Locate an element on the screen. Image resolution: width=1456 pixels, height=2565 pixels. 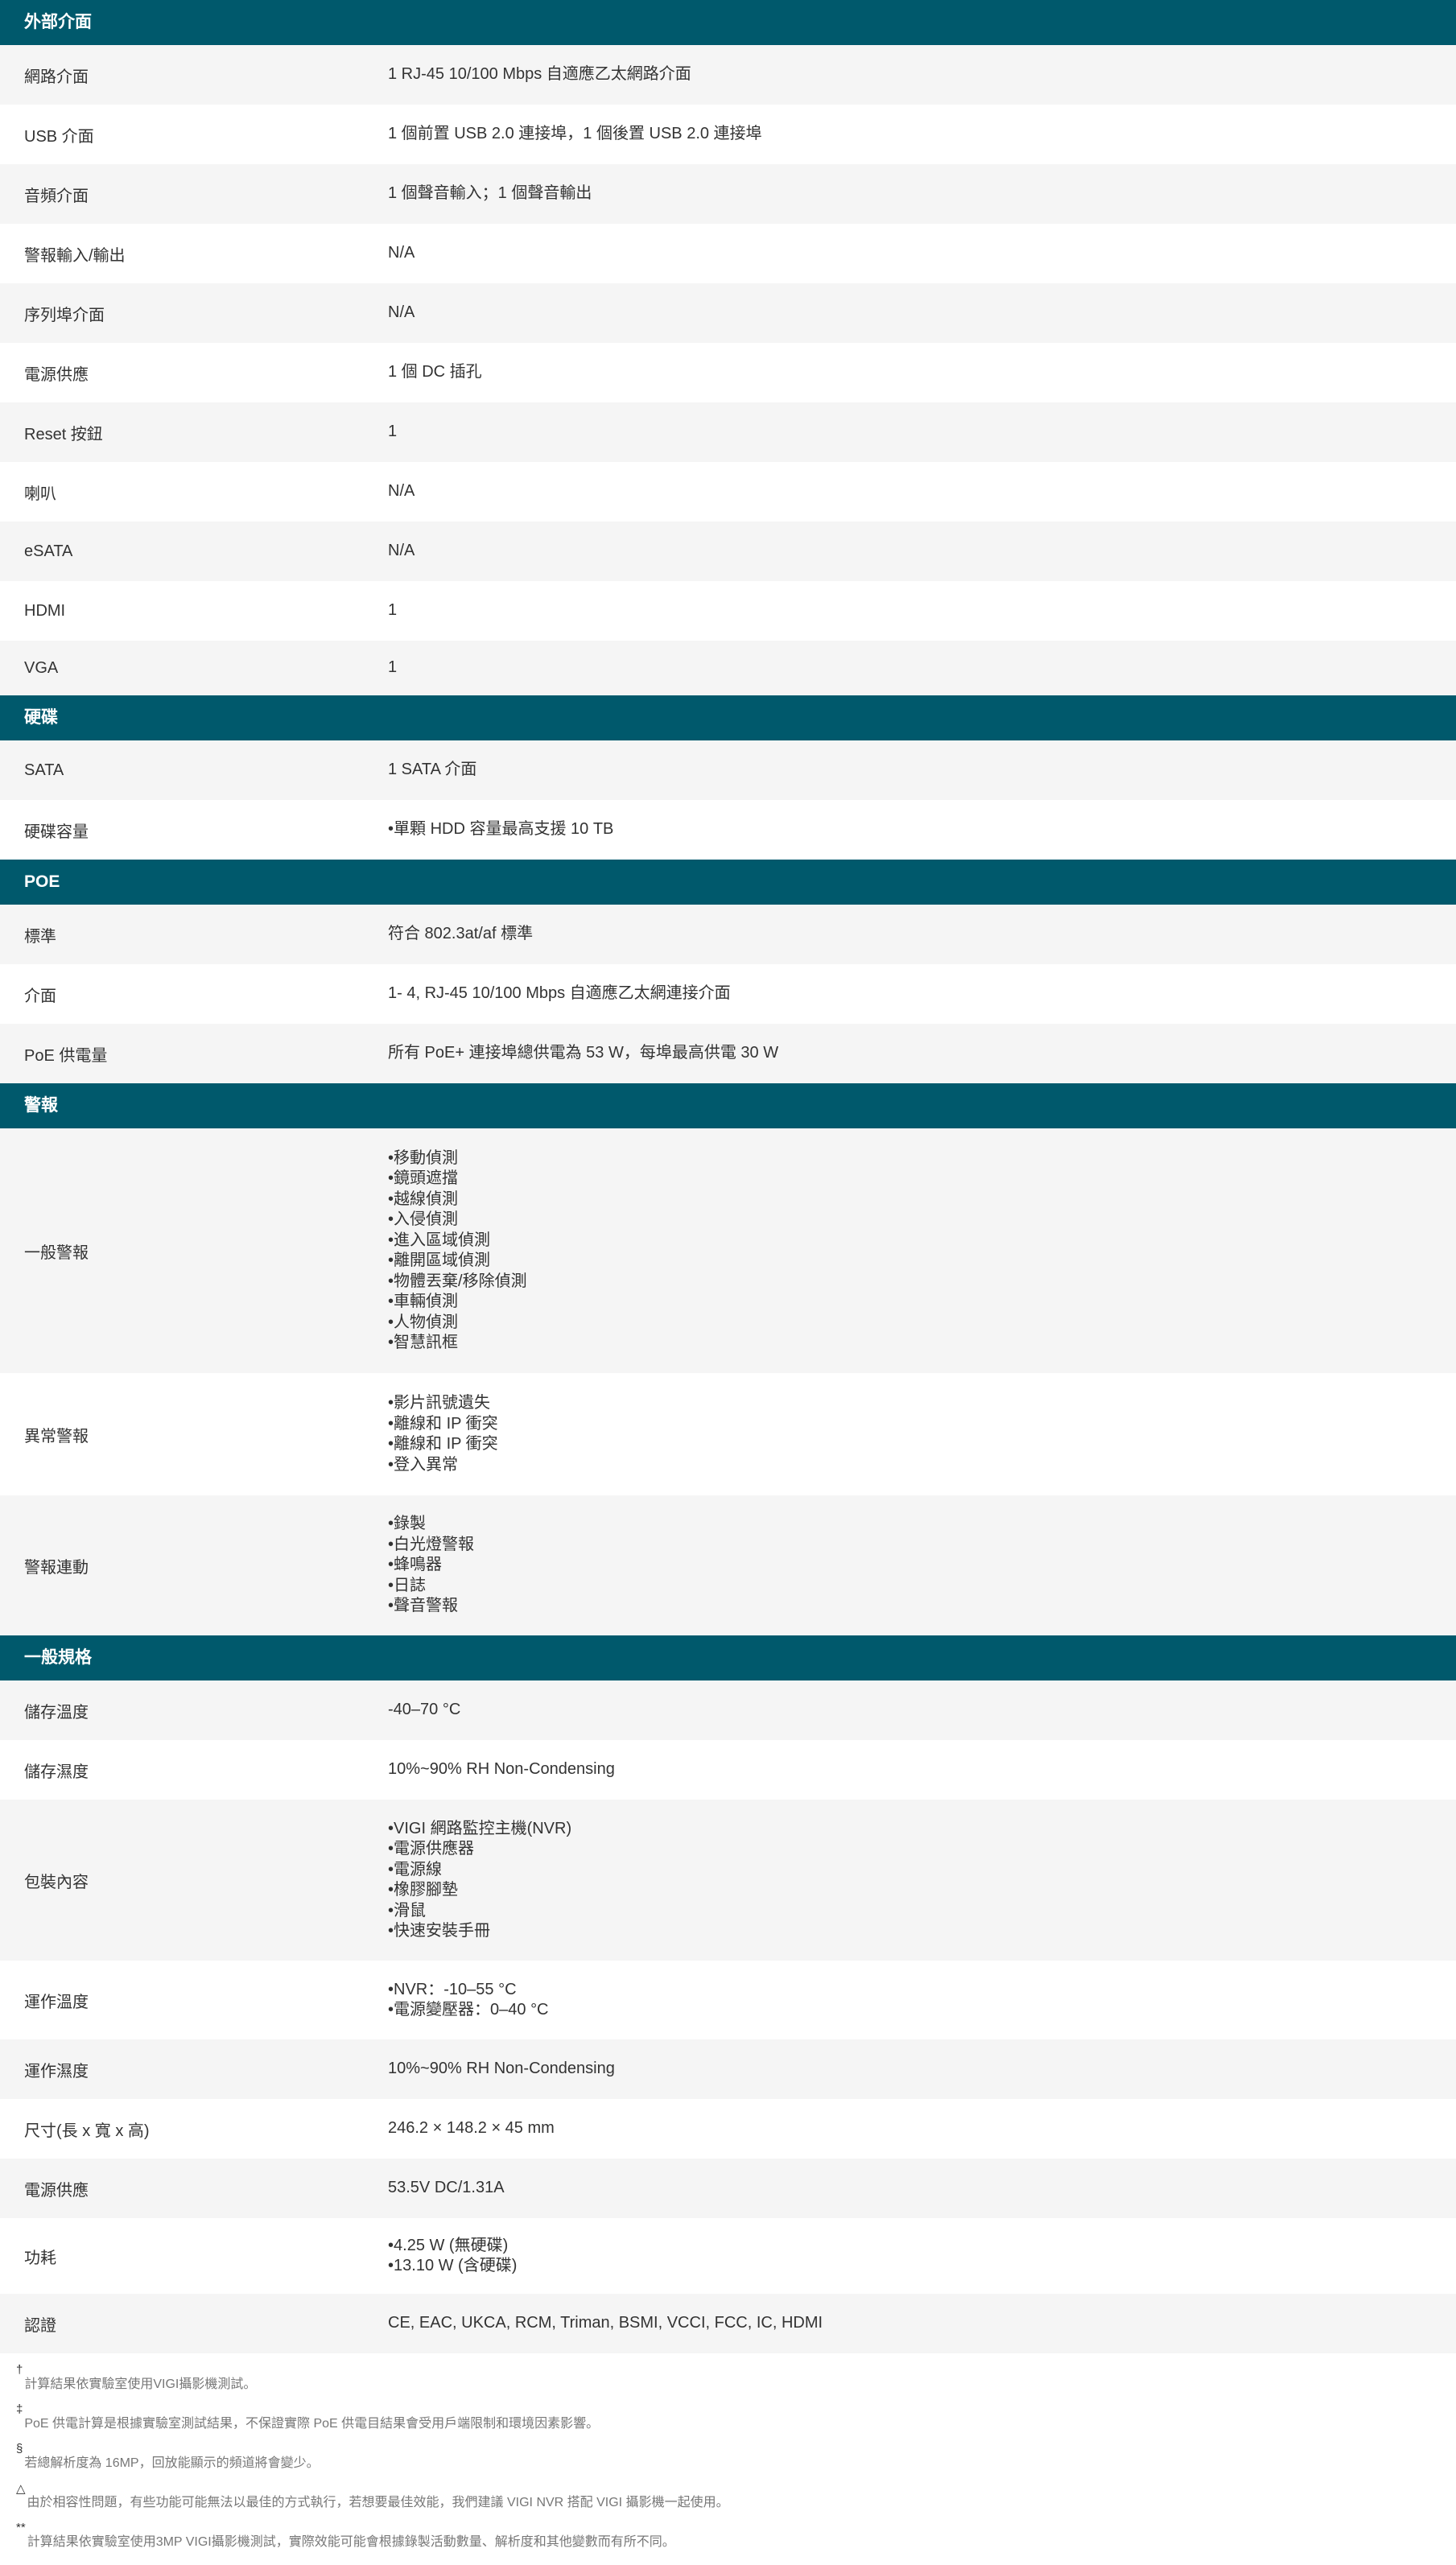
spec-value: 單顆 HDD 容量最高支援 10 TB is located at coordinates (910, 829).